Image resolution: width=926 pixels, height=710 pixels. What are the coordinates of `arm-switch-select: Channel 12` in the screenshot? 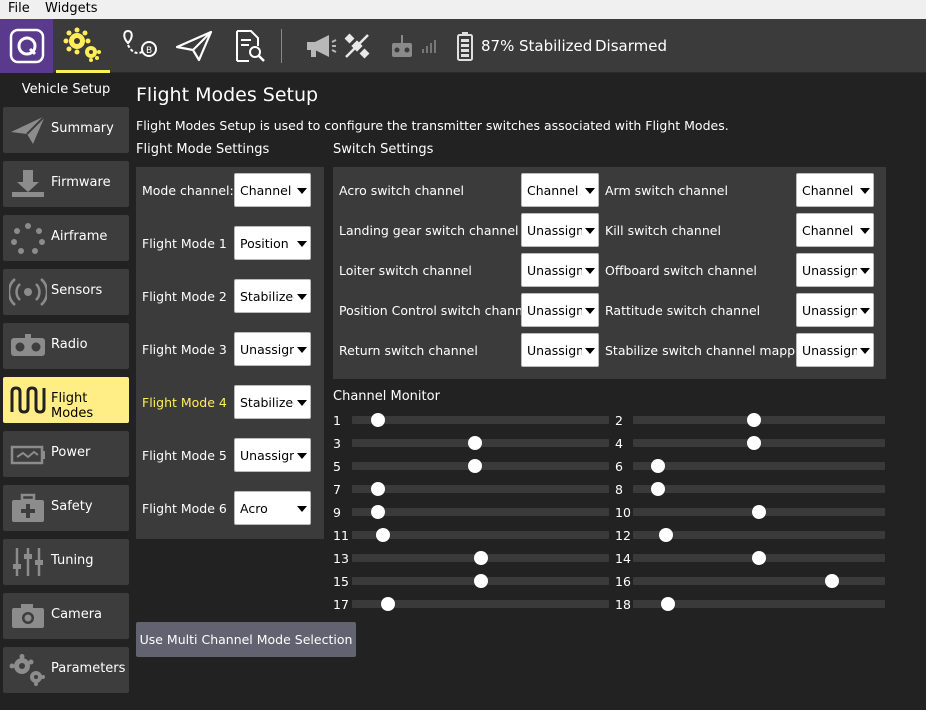 It's located at (835, 190).